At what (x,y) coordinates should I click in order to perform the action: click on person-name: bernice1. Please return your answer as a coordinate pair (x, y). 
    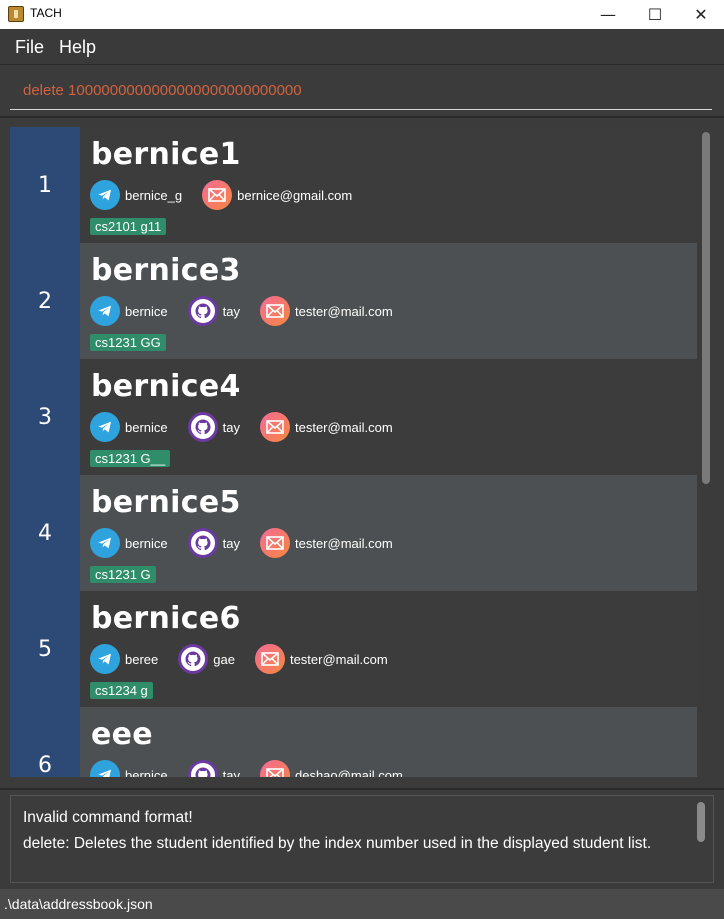
    Looking at the image, I should click on (166, 154).